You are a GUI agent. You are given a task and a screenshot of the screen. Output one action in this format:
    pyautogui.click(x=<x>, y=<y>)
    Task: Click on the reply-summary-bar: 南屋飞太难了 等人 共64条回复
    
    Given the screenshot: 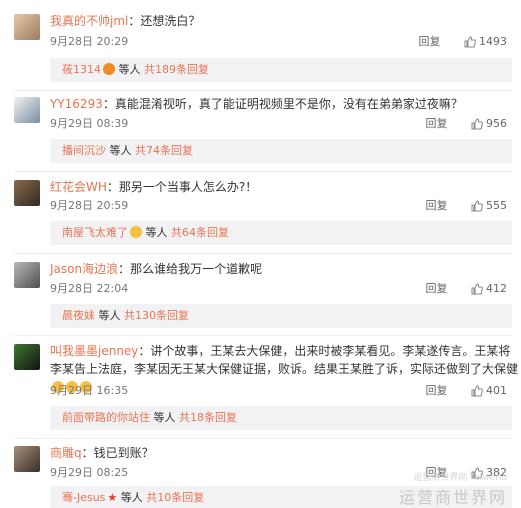 What is the action you would take?
    pyautogui.click(x=281, y=233)
    